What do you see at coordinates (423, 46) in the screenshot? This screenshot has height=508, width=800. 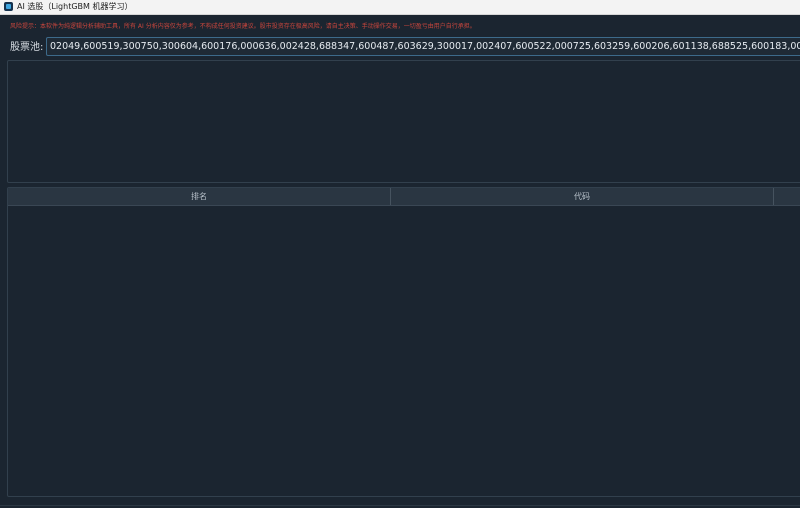 I see `stock-pool-input` at bounding box center [423, 46].